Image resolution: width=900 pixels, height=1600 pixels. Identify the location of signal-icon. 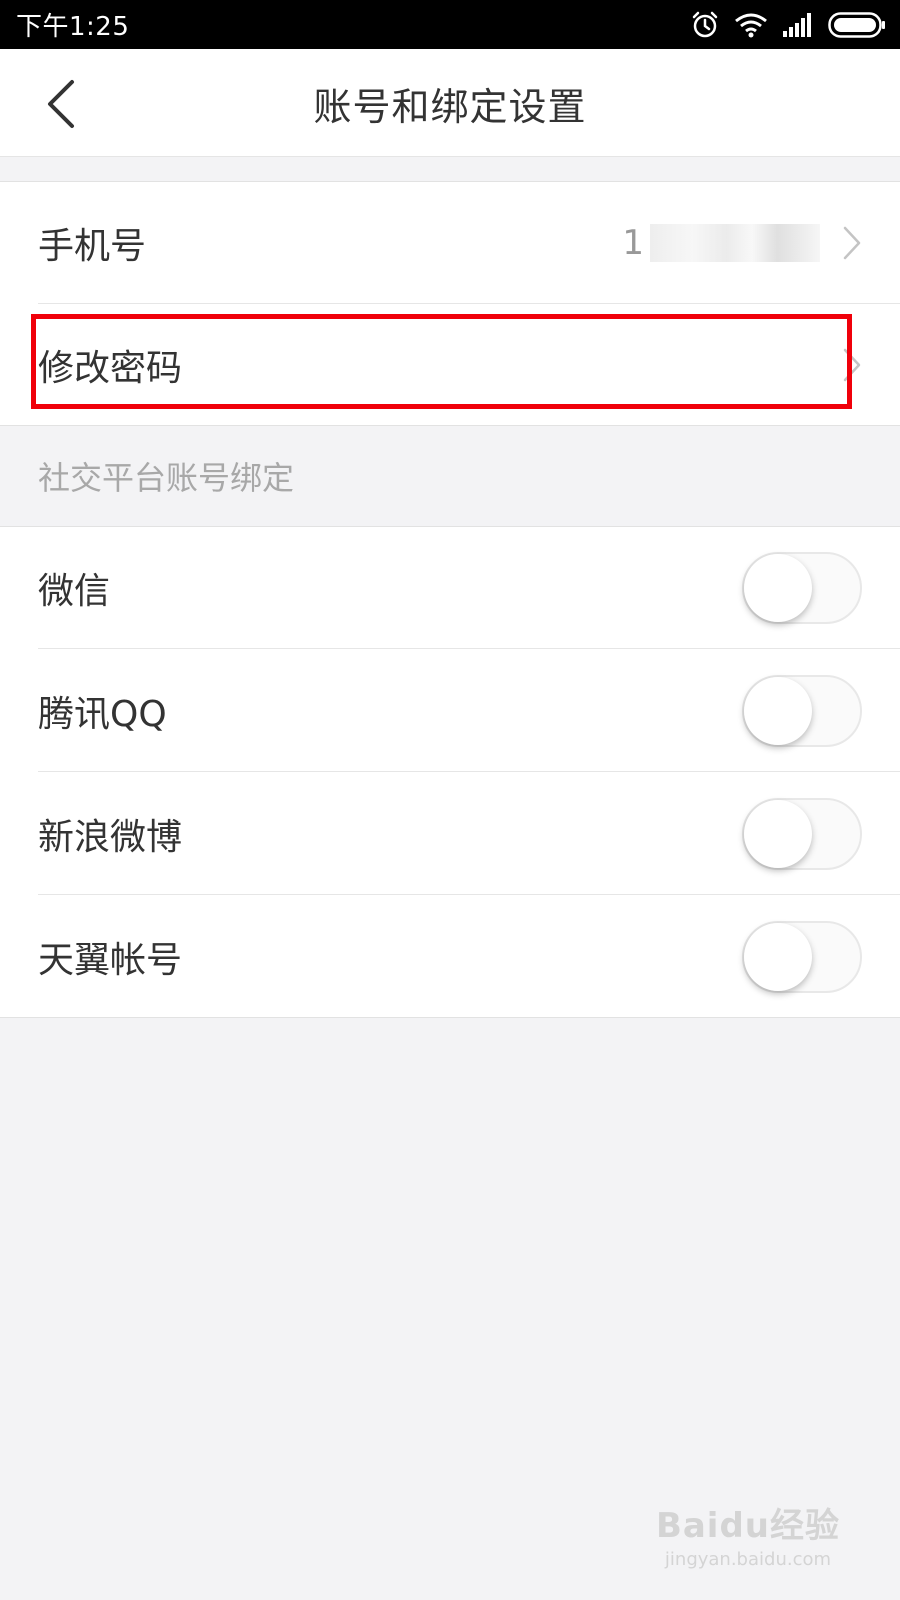
(798, 24).